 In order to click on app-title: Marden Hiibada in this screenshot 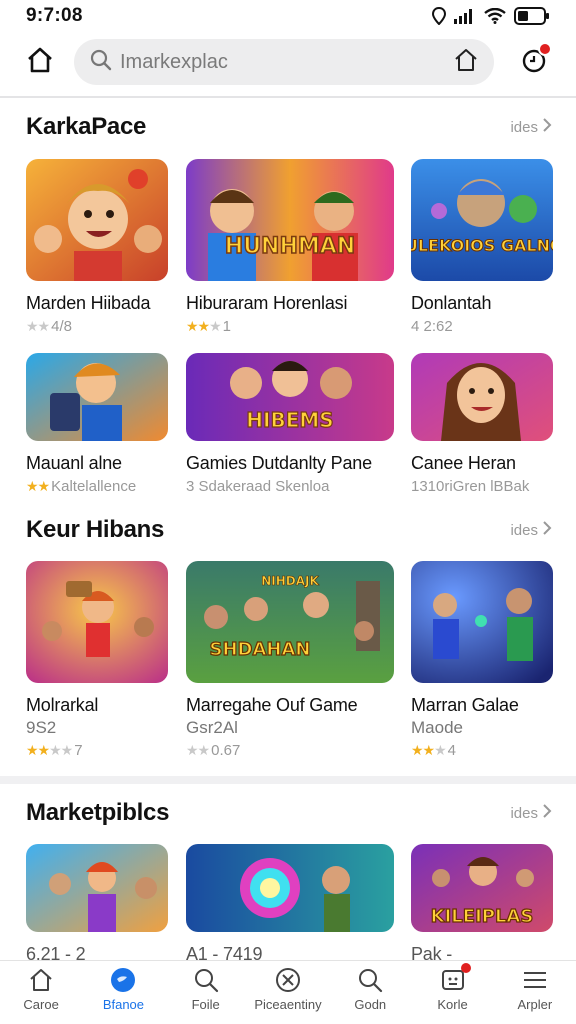, I will do `click(88, 303)`.